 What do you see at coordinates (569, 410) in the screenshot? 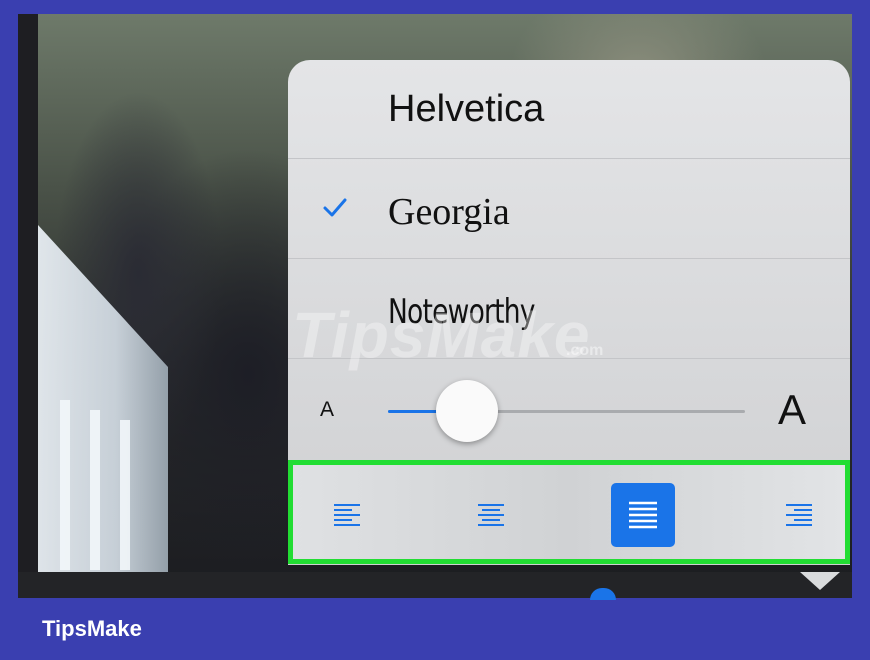
I see `text-size-slider-row: A A` at bounding box center [569, 410].